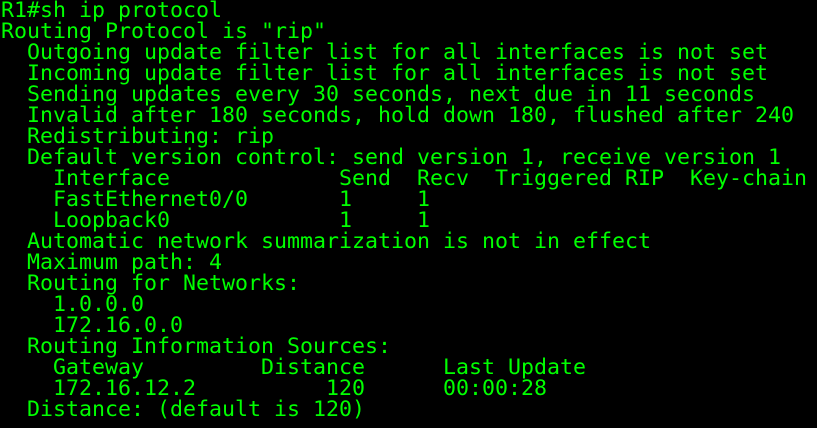 The width and height of the screenshot is (817, 428). What do you see at coordinates (112, 262) in the screenshot?
I see `maximum-path-line: Maximum path: 4` at bounding box center [112, 262].